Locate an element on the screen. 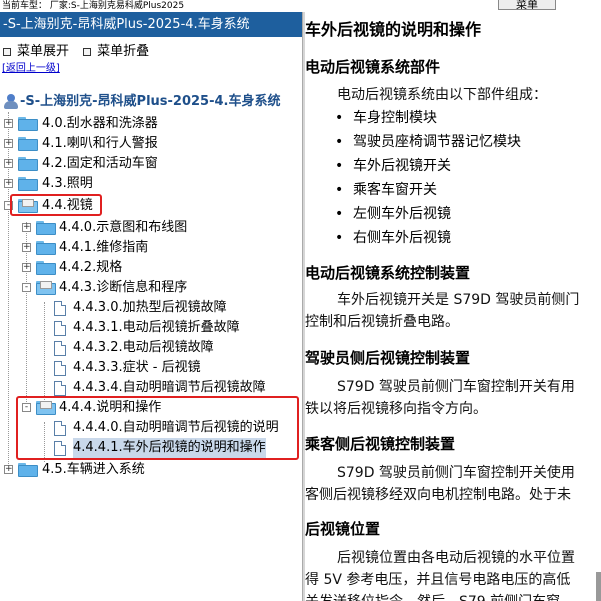 The image size is (601, 601). tree-item-4-4-3-1: 4.4.3.1.电动后视镜折叠故障 is located at coordinates (151, 328).